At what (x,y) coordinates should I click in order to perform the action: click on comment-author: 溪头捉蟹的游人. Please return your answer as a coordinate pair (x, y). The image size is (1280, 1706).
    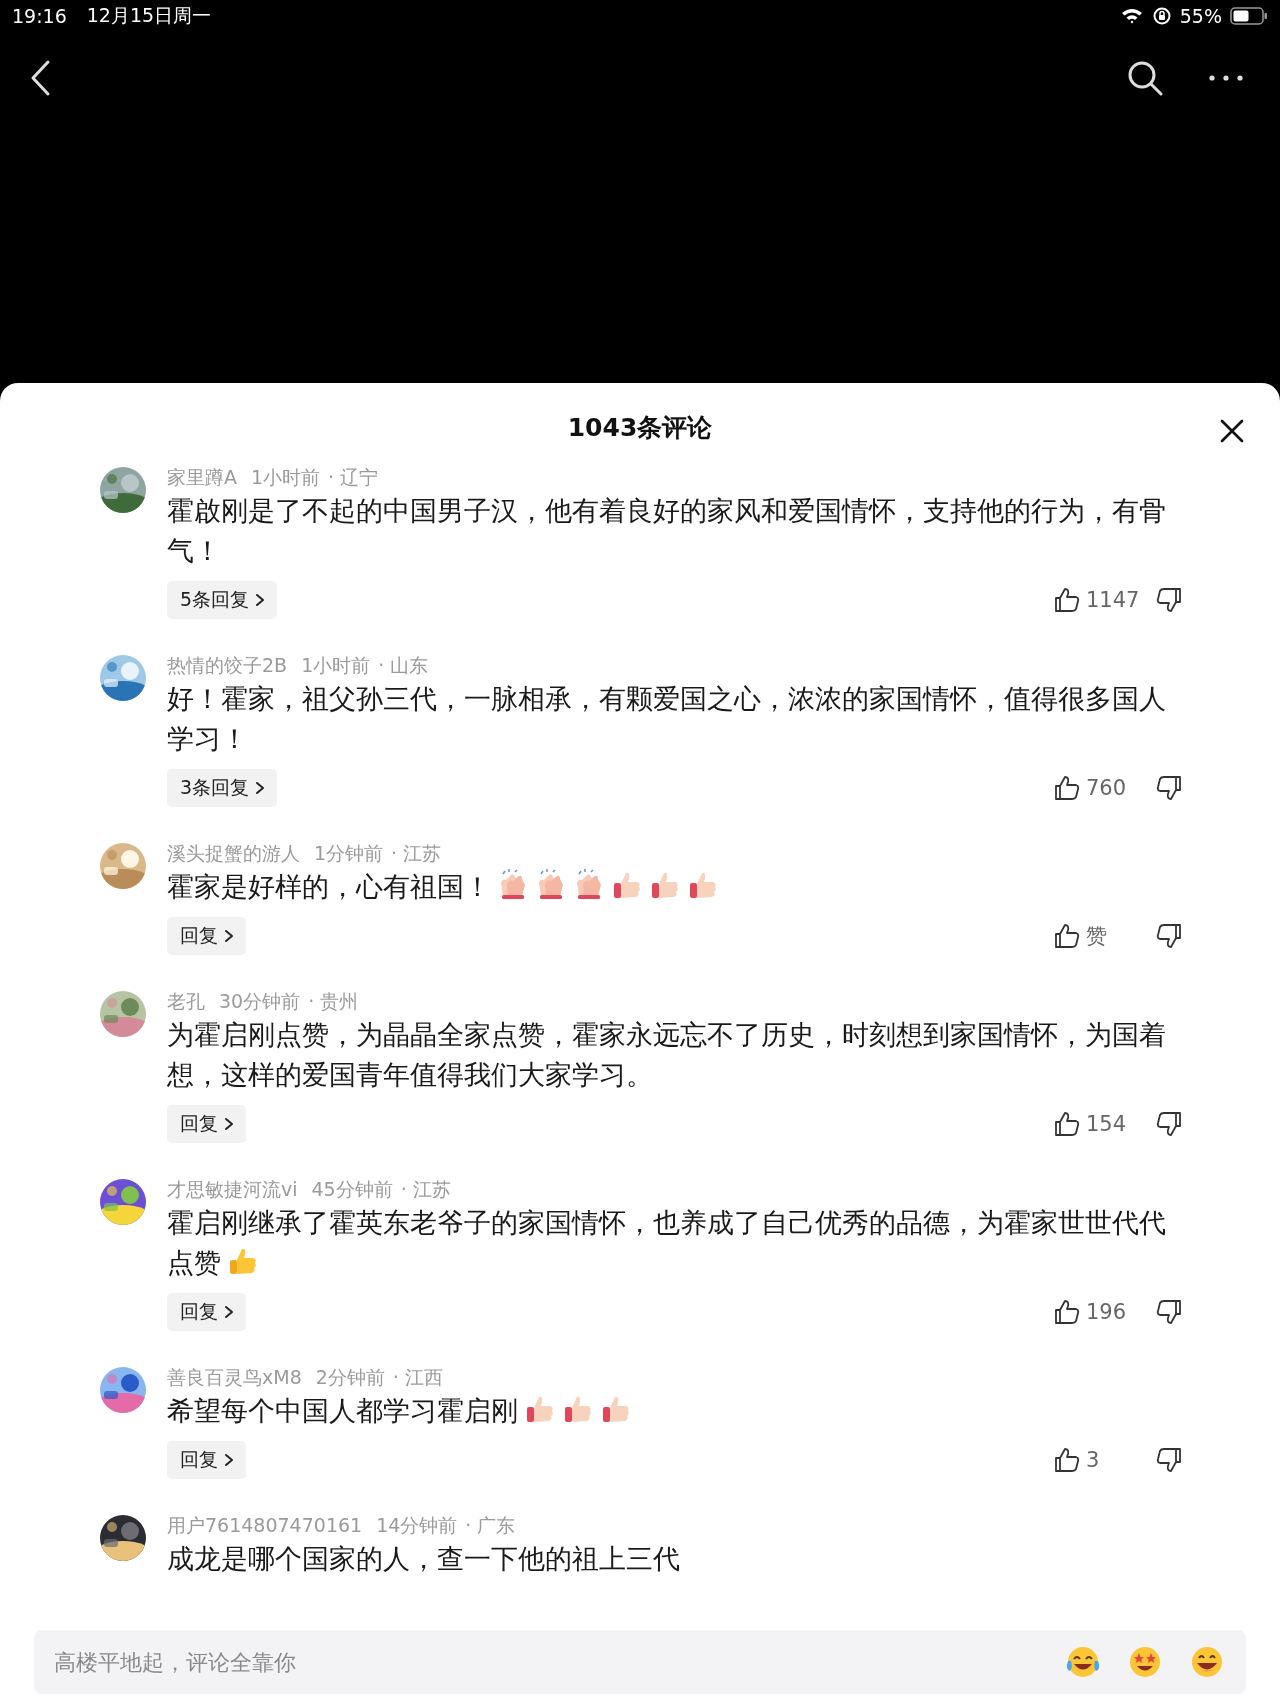
    Looking at the image, I should click on (233, 853).